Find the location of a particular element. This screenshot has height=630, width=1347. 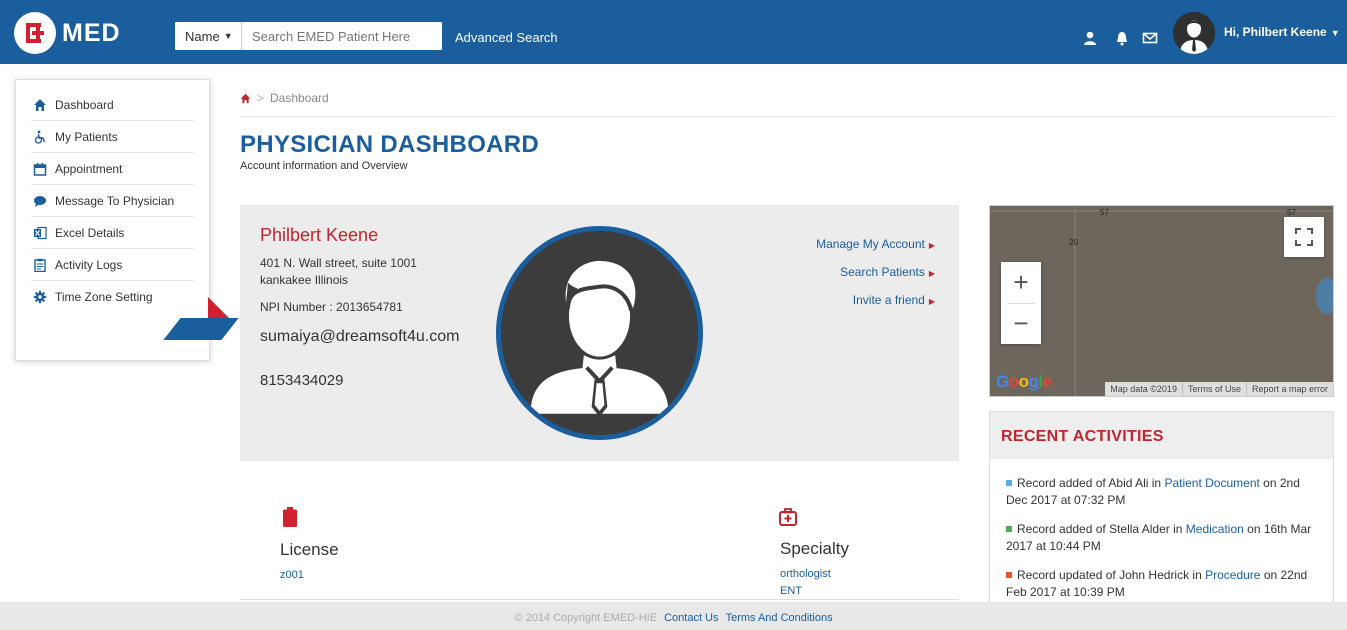

manage-account-link: Manage My Account ▶ is located at coordinates (875, 244).